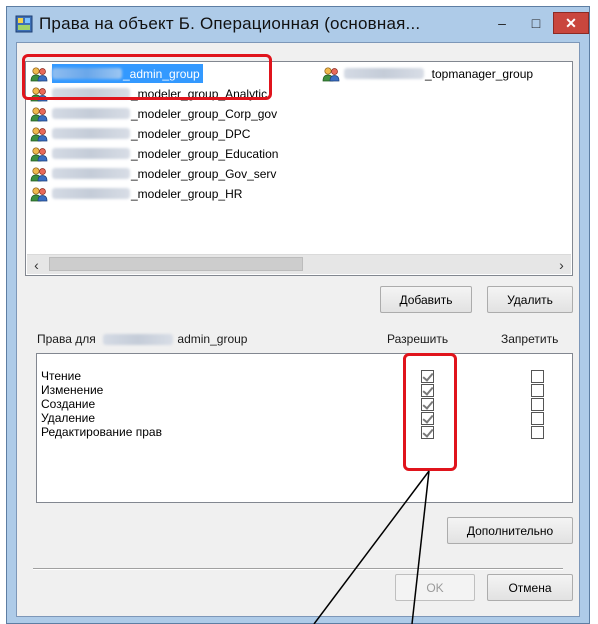  I want to click on callout-lines, so click(371, 547).